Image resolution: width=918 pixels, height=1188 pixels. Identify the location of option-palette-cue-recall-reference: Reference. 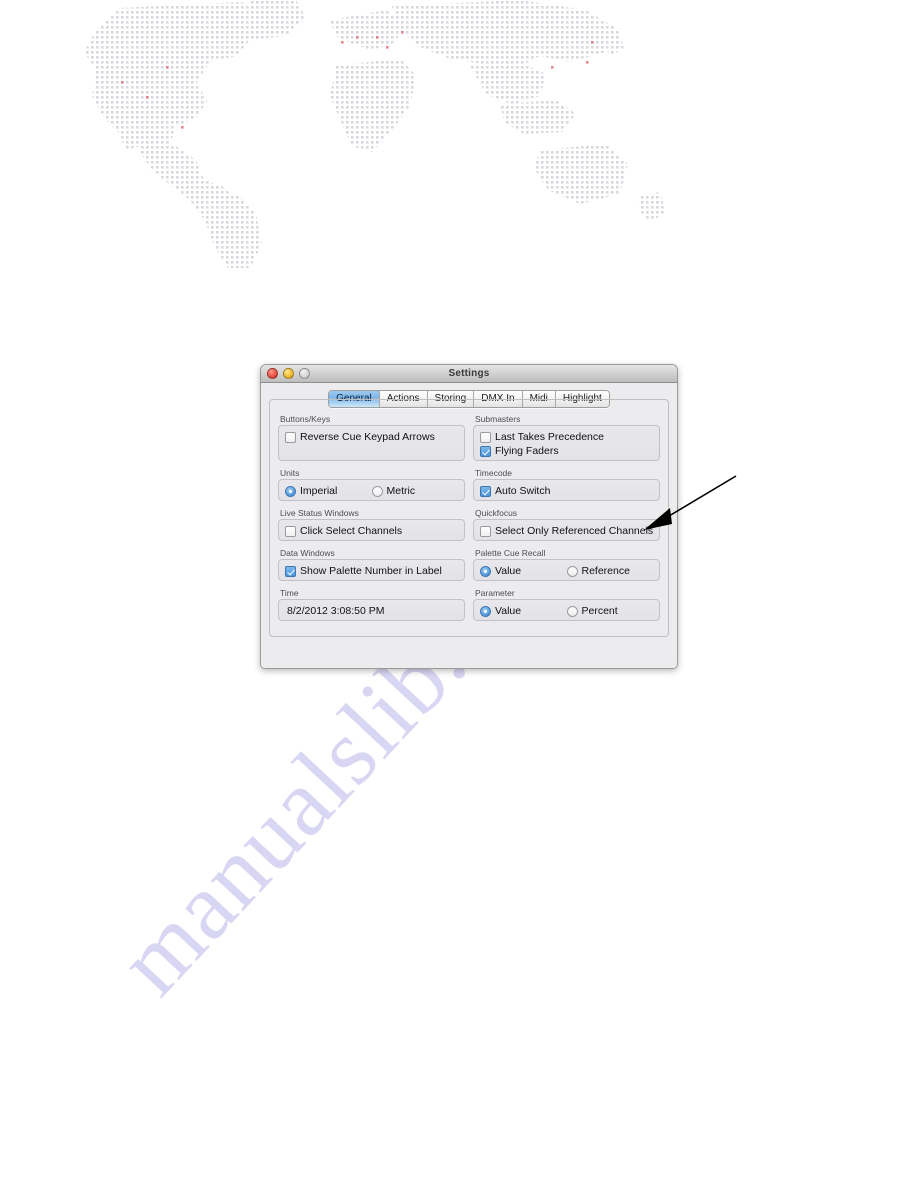
(610, 571).